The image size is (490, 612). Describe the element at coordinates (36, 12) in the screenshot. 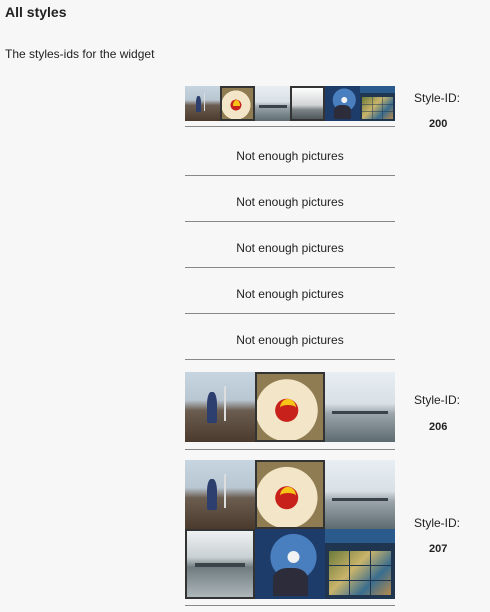

I see `page-title: All styles` at that location.